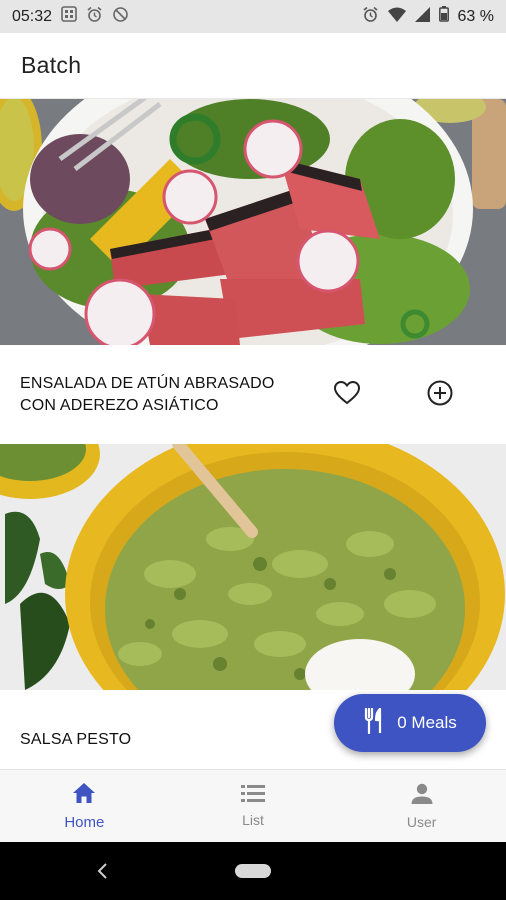 This screenshot has width=506, height=900. I want to click on system-navigation-bar, so click(253, 871).